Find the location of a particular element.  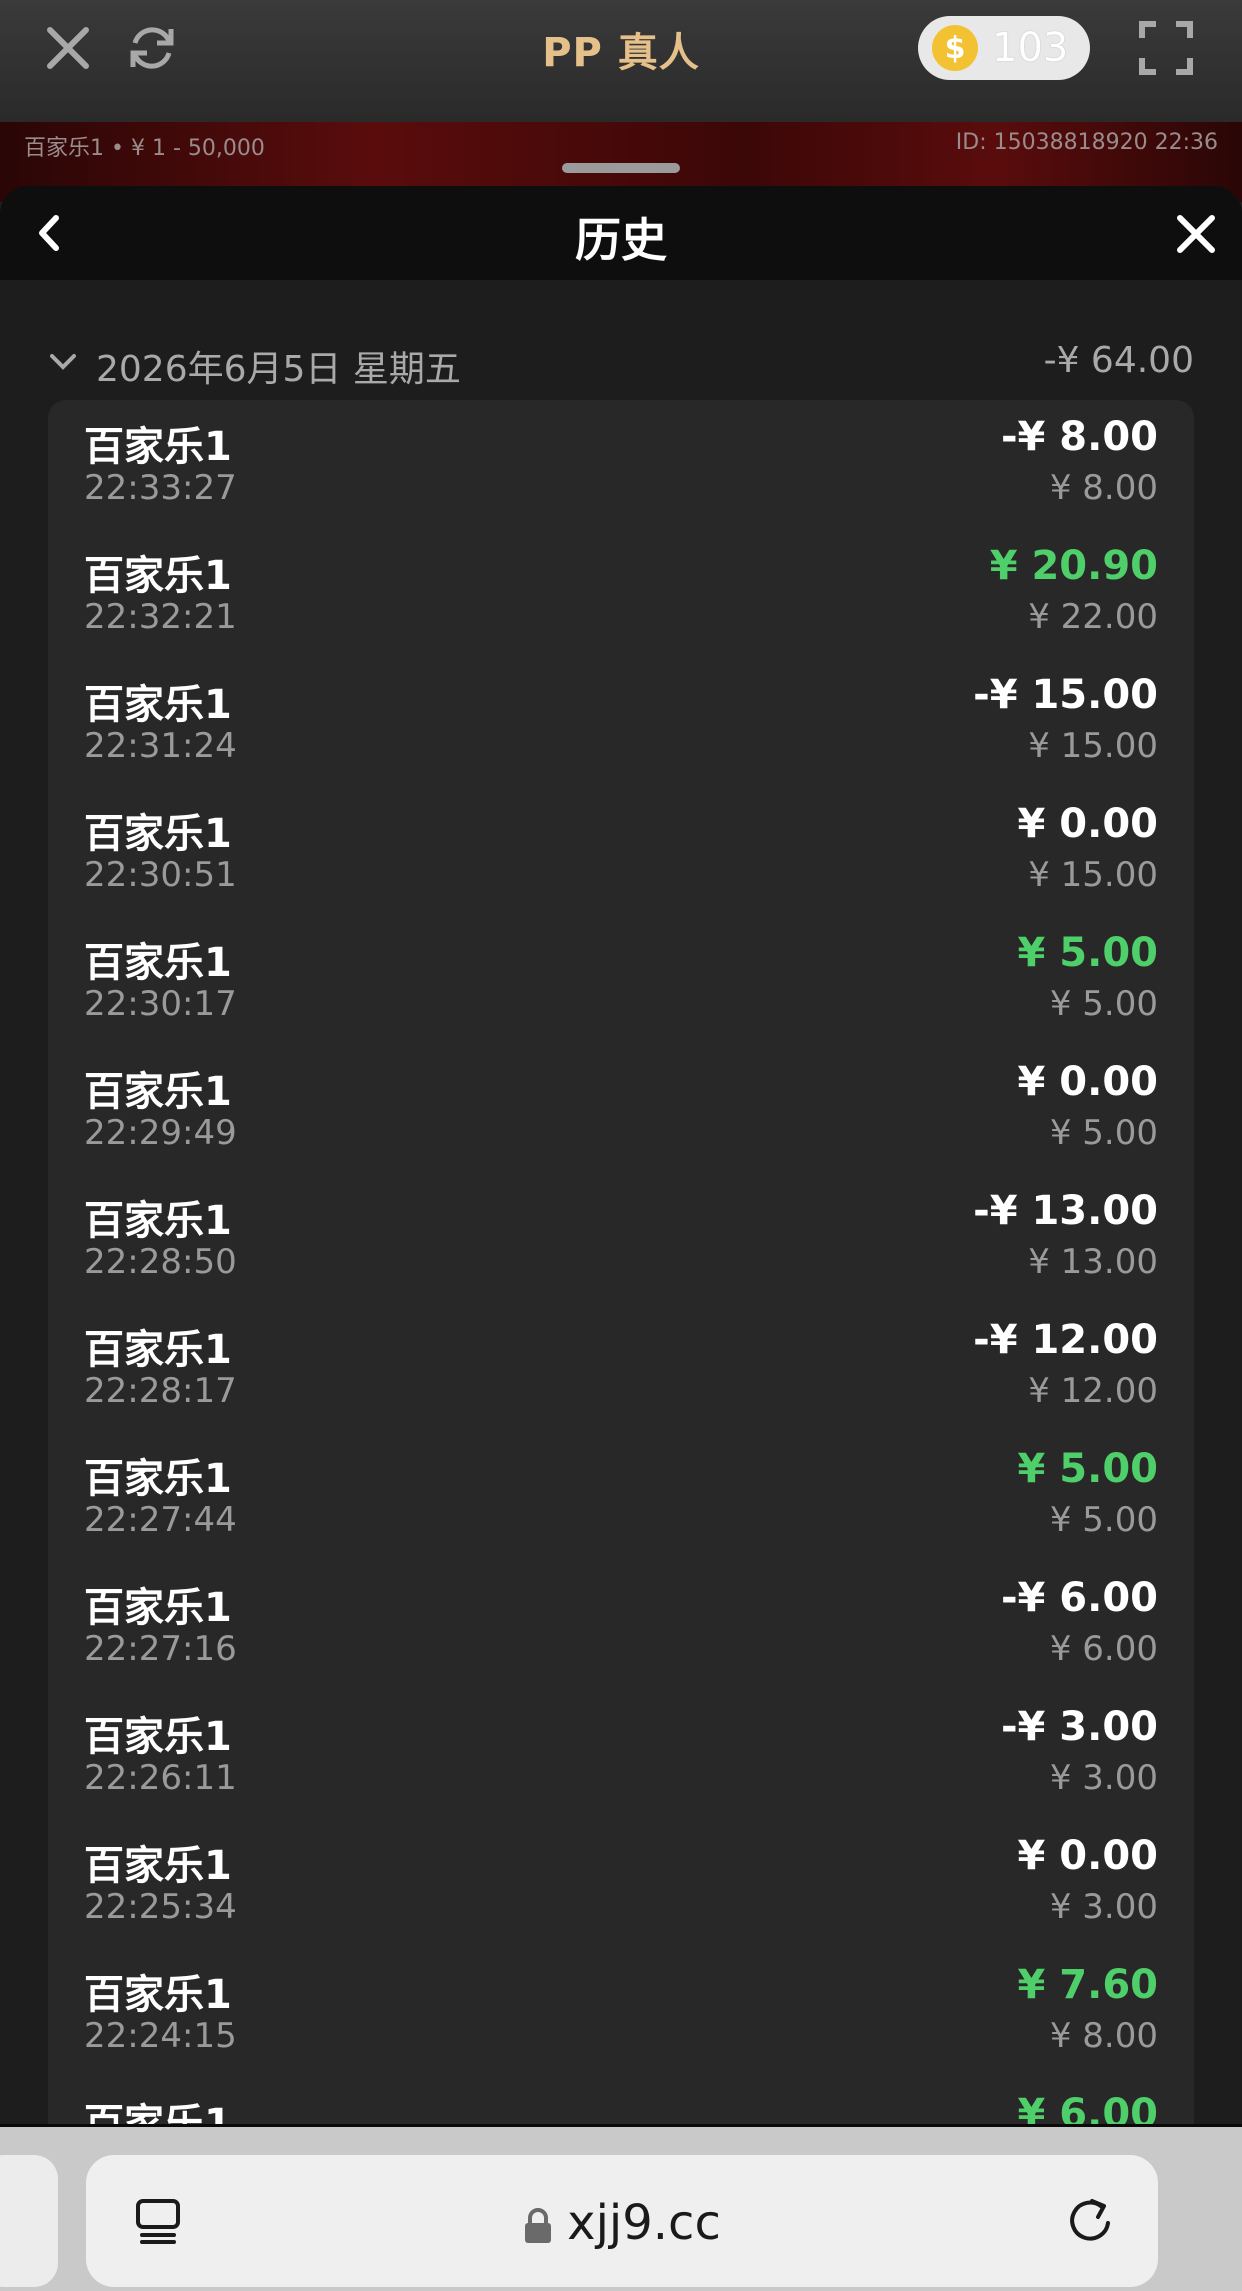

round-info: ID: 15038818920 22:36 is located at coordinates (1086, 142).